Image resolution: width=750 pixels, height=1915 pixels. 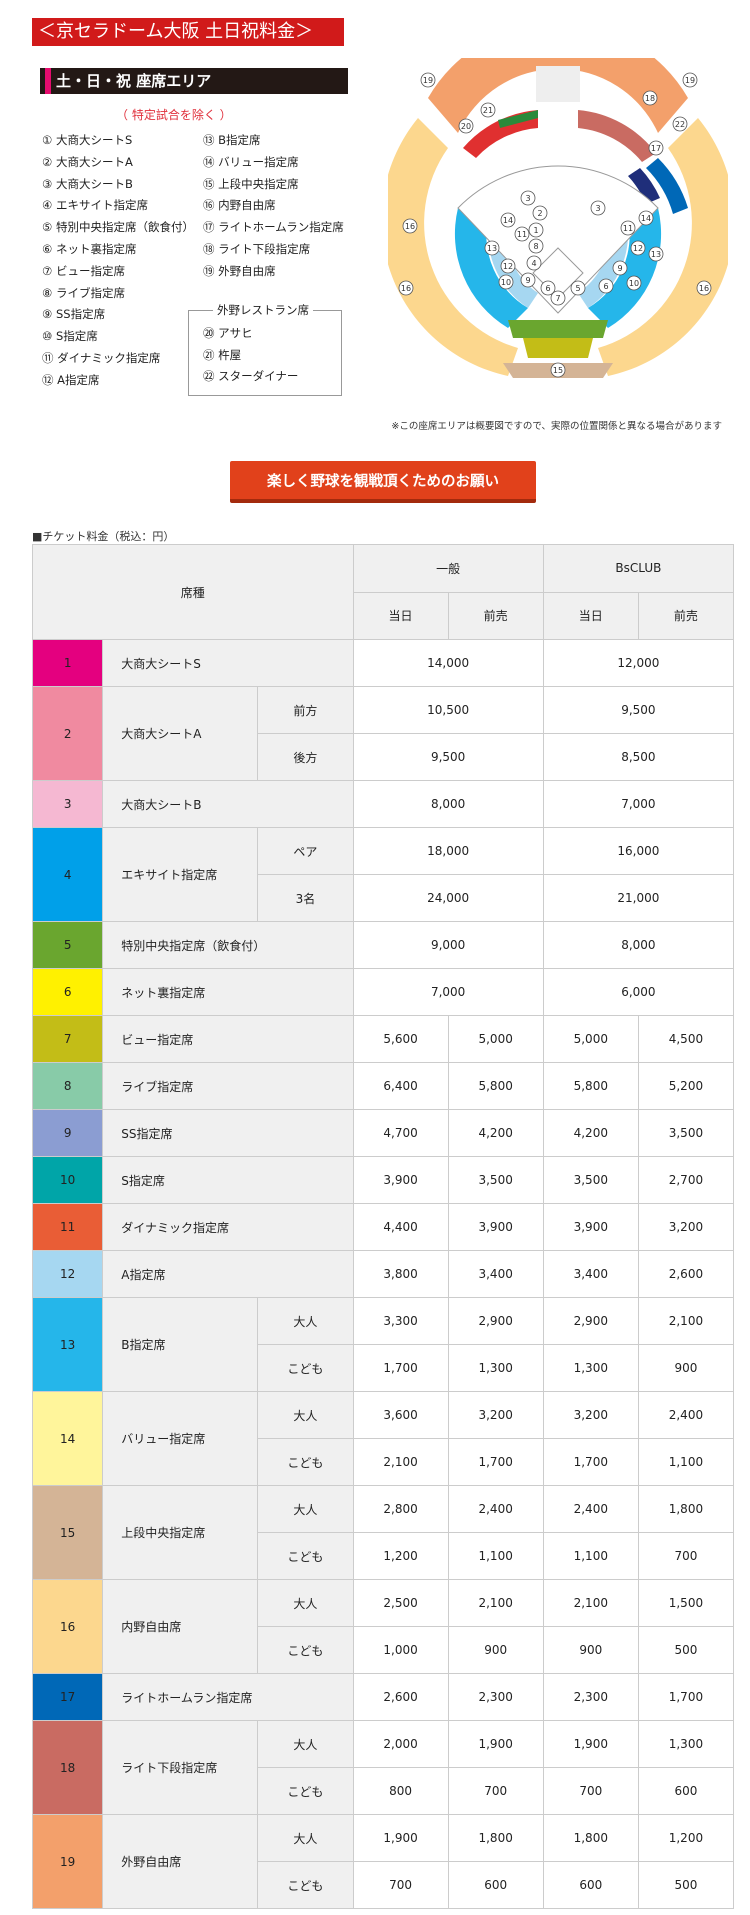 What do you see at coordinates (492, 248) in the screenshot?
I see `map-label: 13` at bounding box center [492, 248].